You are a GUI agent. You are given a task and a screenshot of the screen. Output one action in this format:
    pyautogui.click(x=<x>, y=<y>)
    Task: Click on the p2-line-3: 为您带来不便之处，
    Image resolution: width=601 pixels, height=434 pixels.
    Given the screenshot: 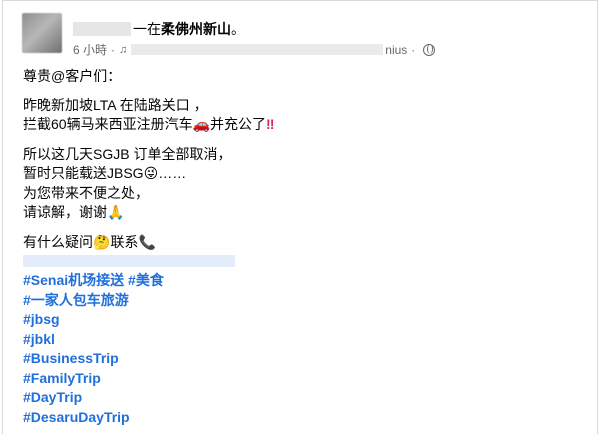 What is the action you would take?
    pyautogui.click(x=86, y=193)
    